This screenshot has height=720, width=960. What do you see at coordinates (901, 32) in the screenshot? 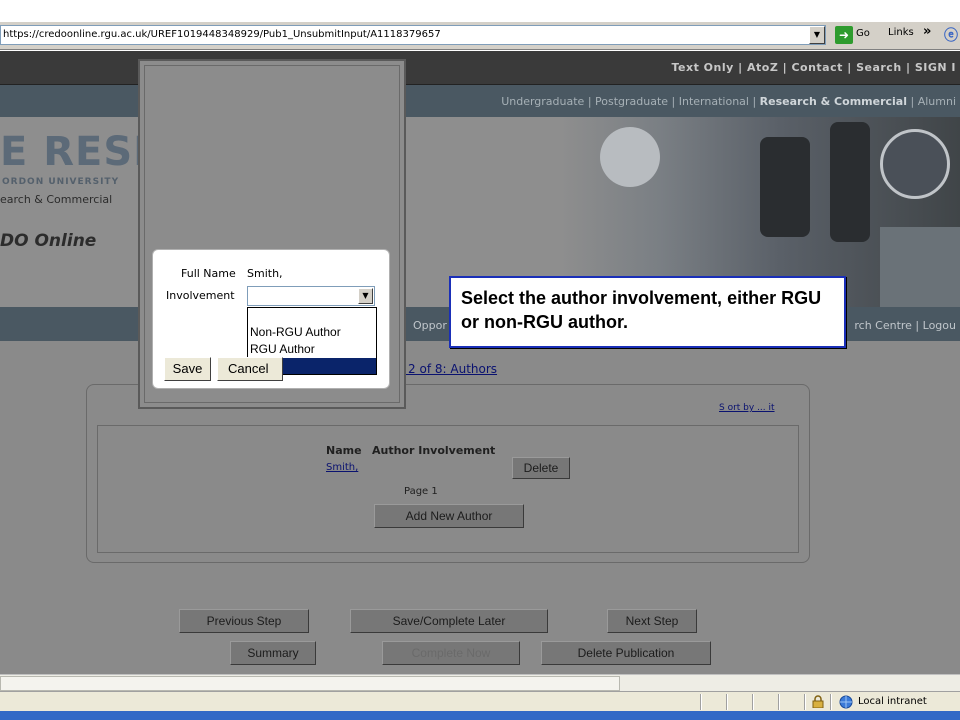
I see `links-button: Links` at bounding box center [901, 32].